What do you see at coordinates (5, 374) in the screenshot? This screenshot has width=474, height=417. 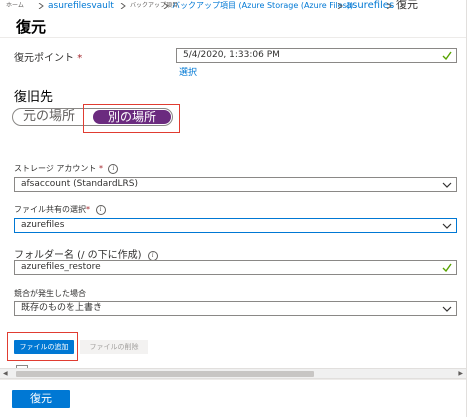 I see `scroll-left-icon: ◀` at bounding box center [5, 374].